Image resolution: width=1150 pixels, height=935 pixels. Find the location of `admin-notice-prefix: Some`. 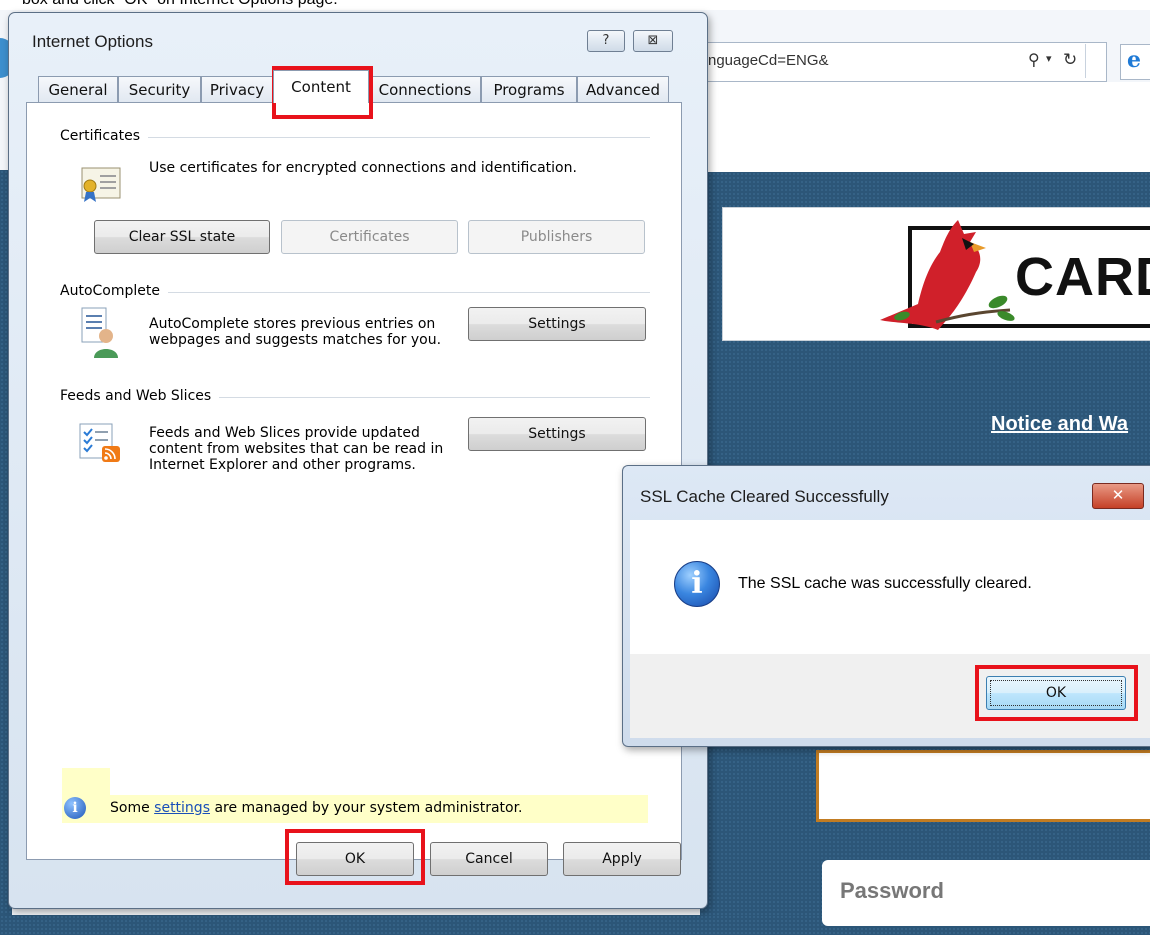

admin-notice-prefix: Some is located at coordinates (132, 808).